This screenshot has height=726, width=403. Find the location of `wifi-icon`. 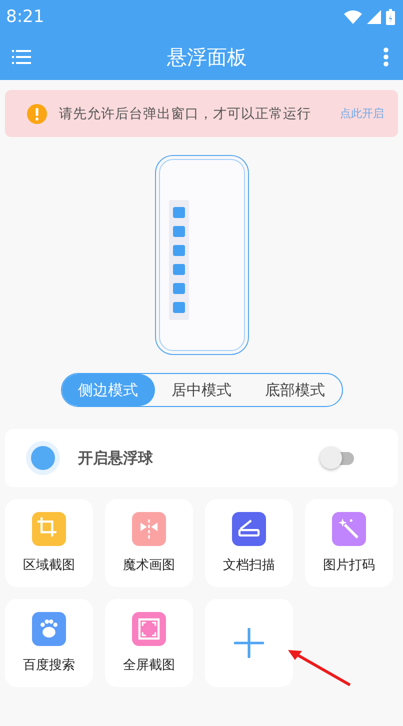

wifi-icon is located at coordinates (353, 17).